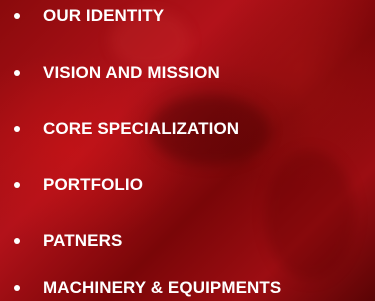 The image size is (375, 301). I want to click on background-shade, so click(310, 215).